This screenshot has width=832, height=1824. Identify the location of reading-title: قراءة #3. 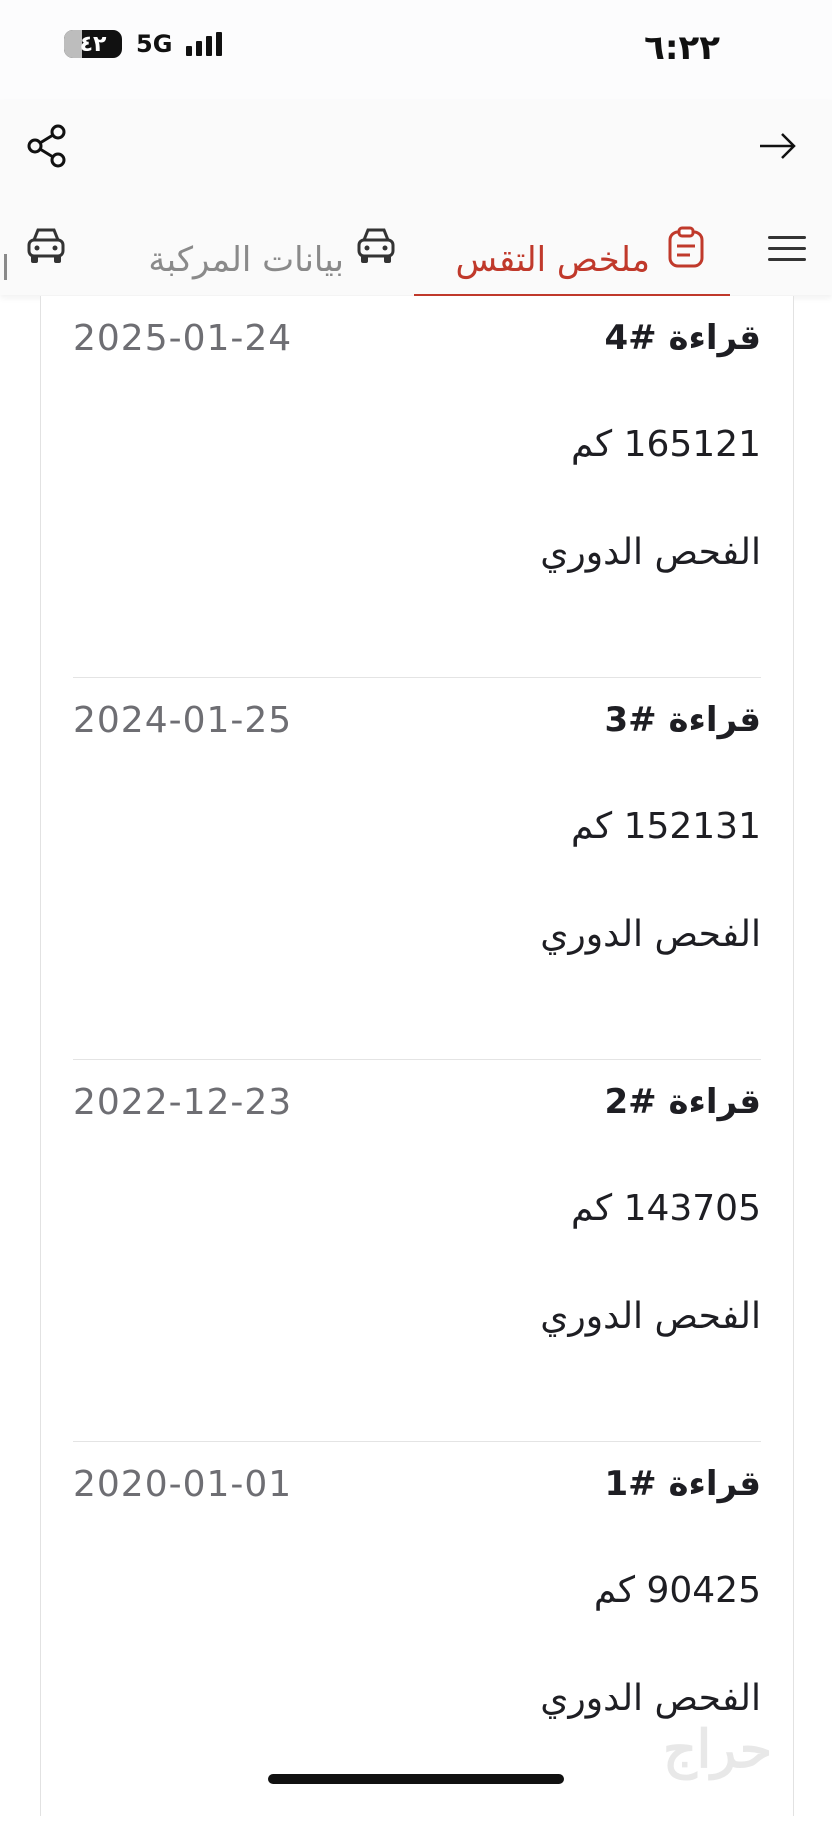
(682, 720).